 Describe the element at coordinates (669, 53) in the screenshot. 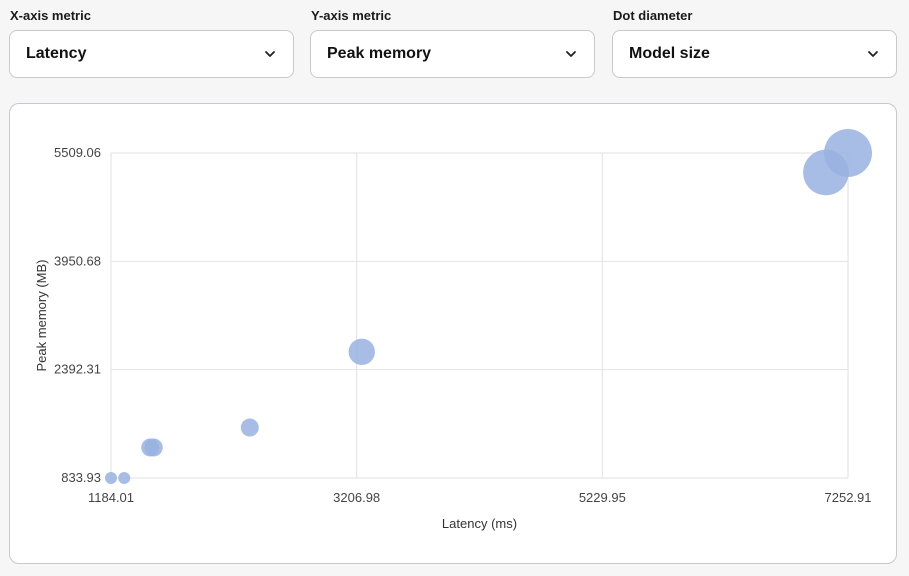

I see `dot-diameter-value: Model size` at that location.